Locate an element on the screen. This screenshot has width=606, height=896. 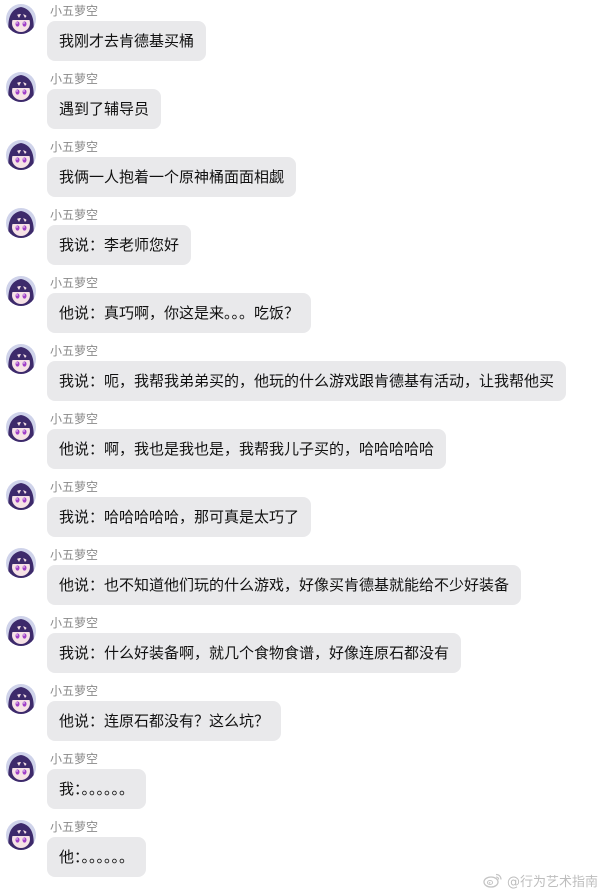
chat-message: 小五萝空 他说：啊，我也是我也是，我帮我儿子买的，哈哈哈哈哈 is located at coordinates (303, 442).